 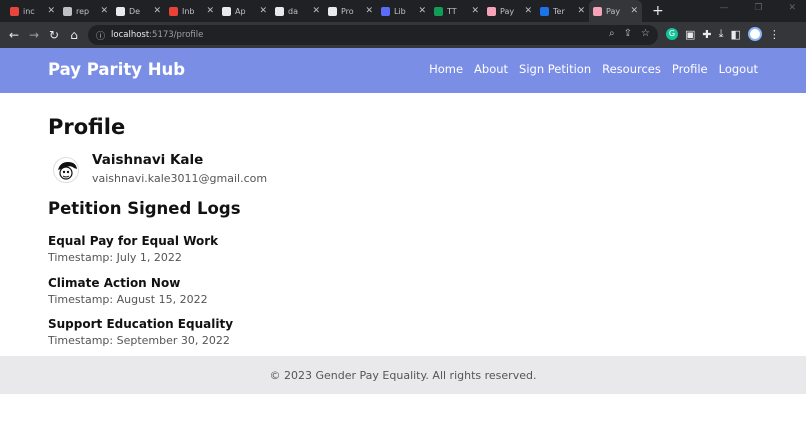 I want to click on browser-tab: Ap ✕, so click(x=244, y=11).